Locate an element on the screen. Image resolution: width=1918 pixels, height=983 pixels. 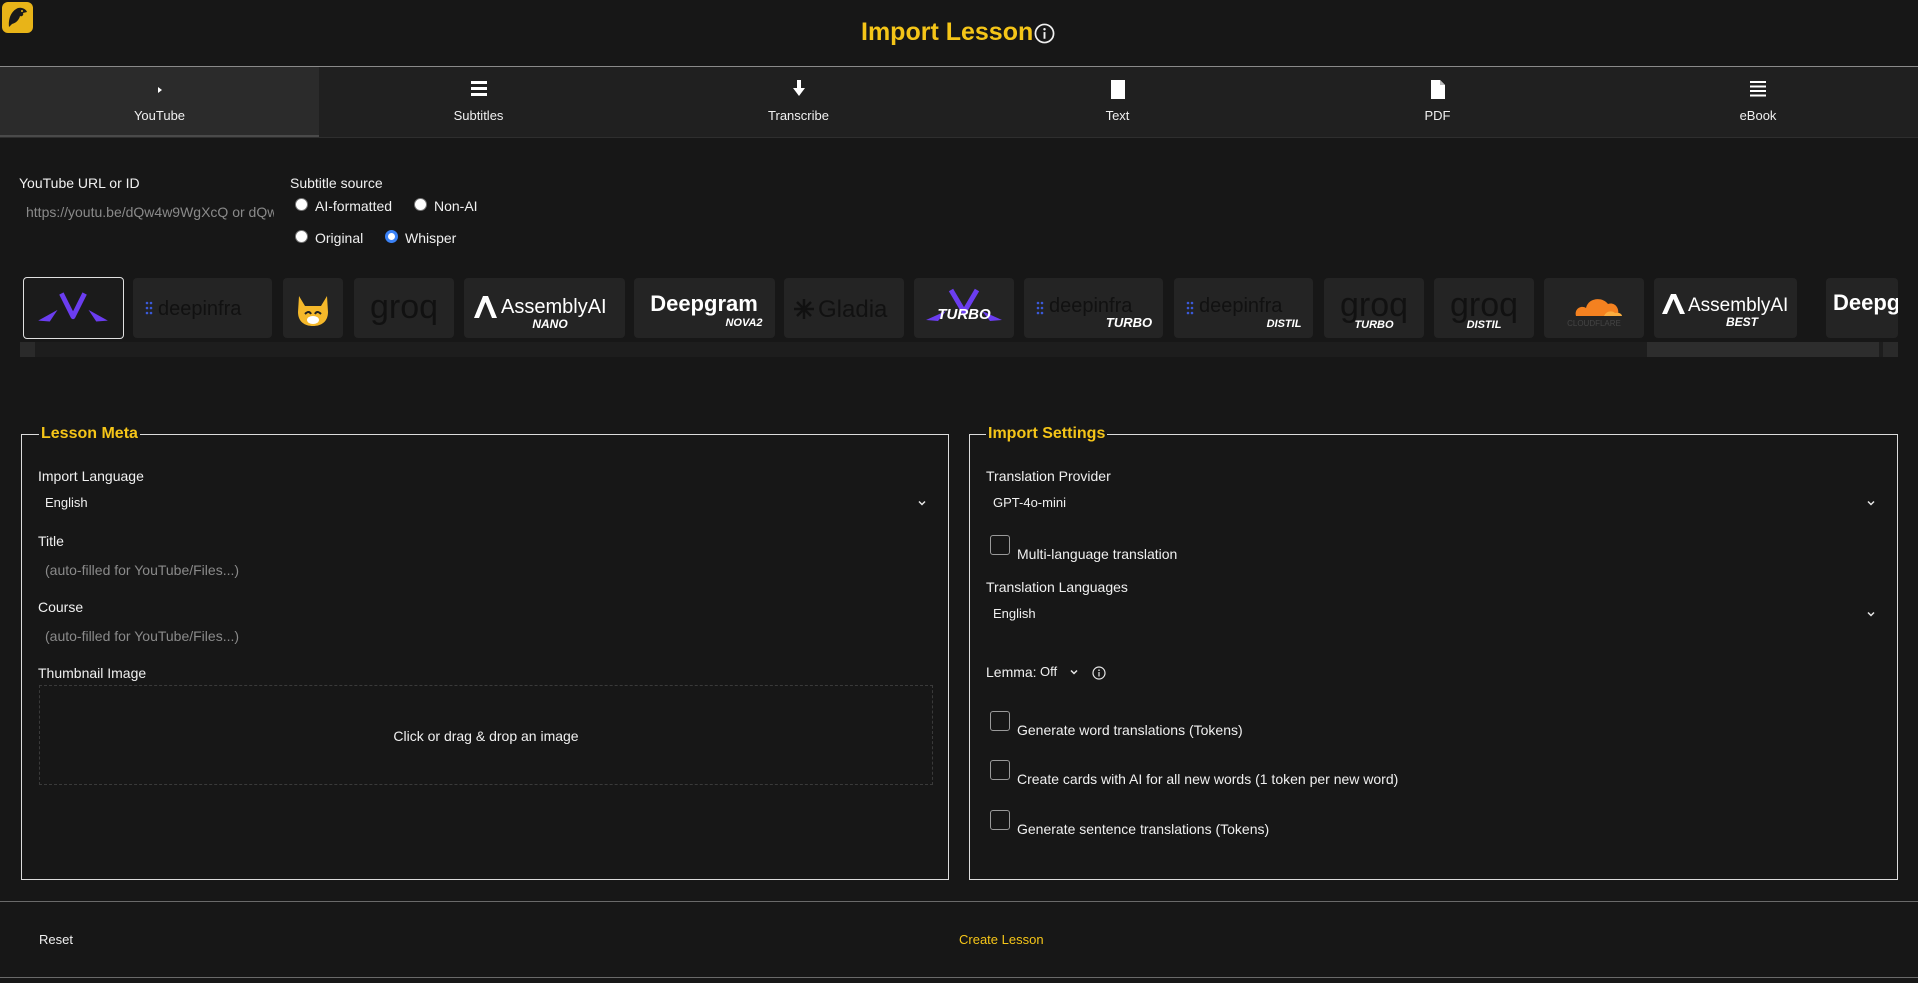
scroll-left-button is located at coordinates (27, 349).